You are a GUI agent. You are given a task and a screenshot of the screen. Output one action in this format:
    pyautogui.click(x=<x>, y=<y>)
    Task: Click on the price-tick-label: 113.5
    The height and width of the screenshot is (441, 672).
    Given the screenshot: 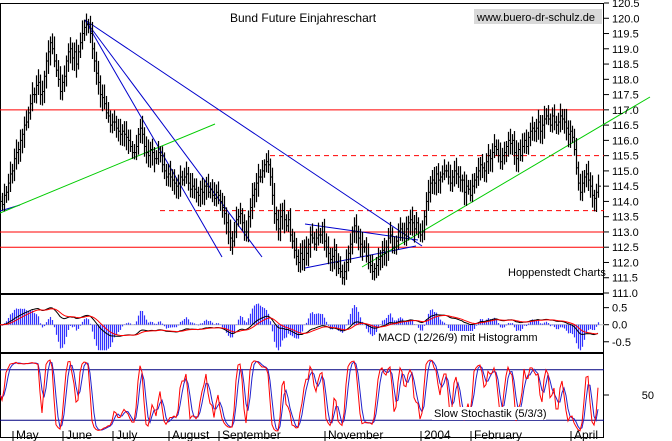 What is the action you would take?
    pyautogui.click(x=625, y=218)
    